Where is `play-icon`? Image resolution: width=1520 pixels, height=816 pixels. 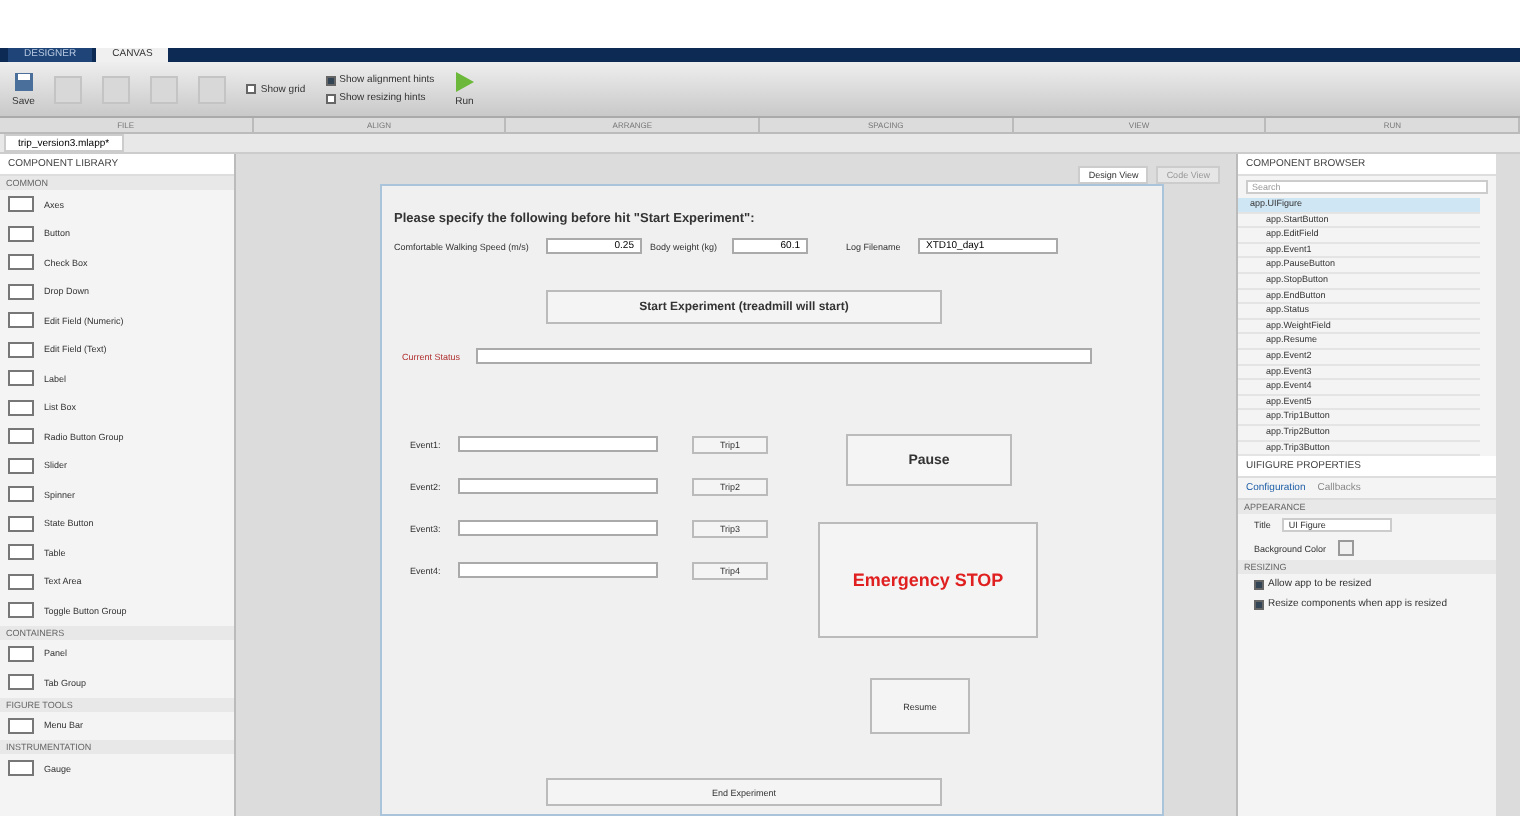 play-icon is located at coordinates (464, 81).